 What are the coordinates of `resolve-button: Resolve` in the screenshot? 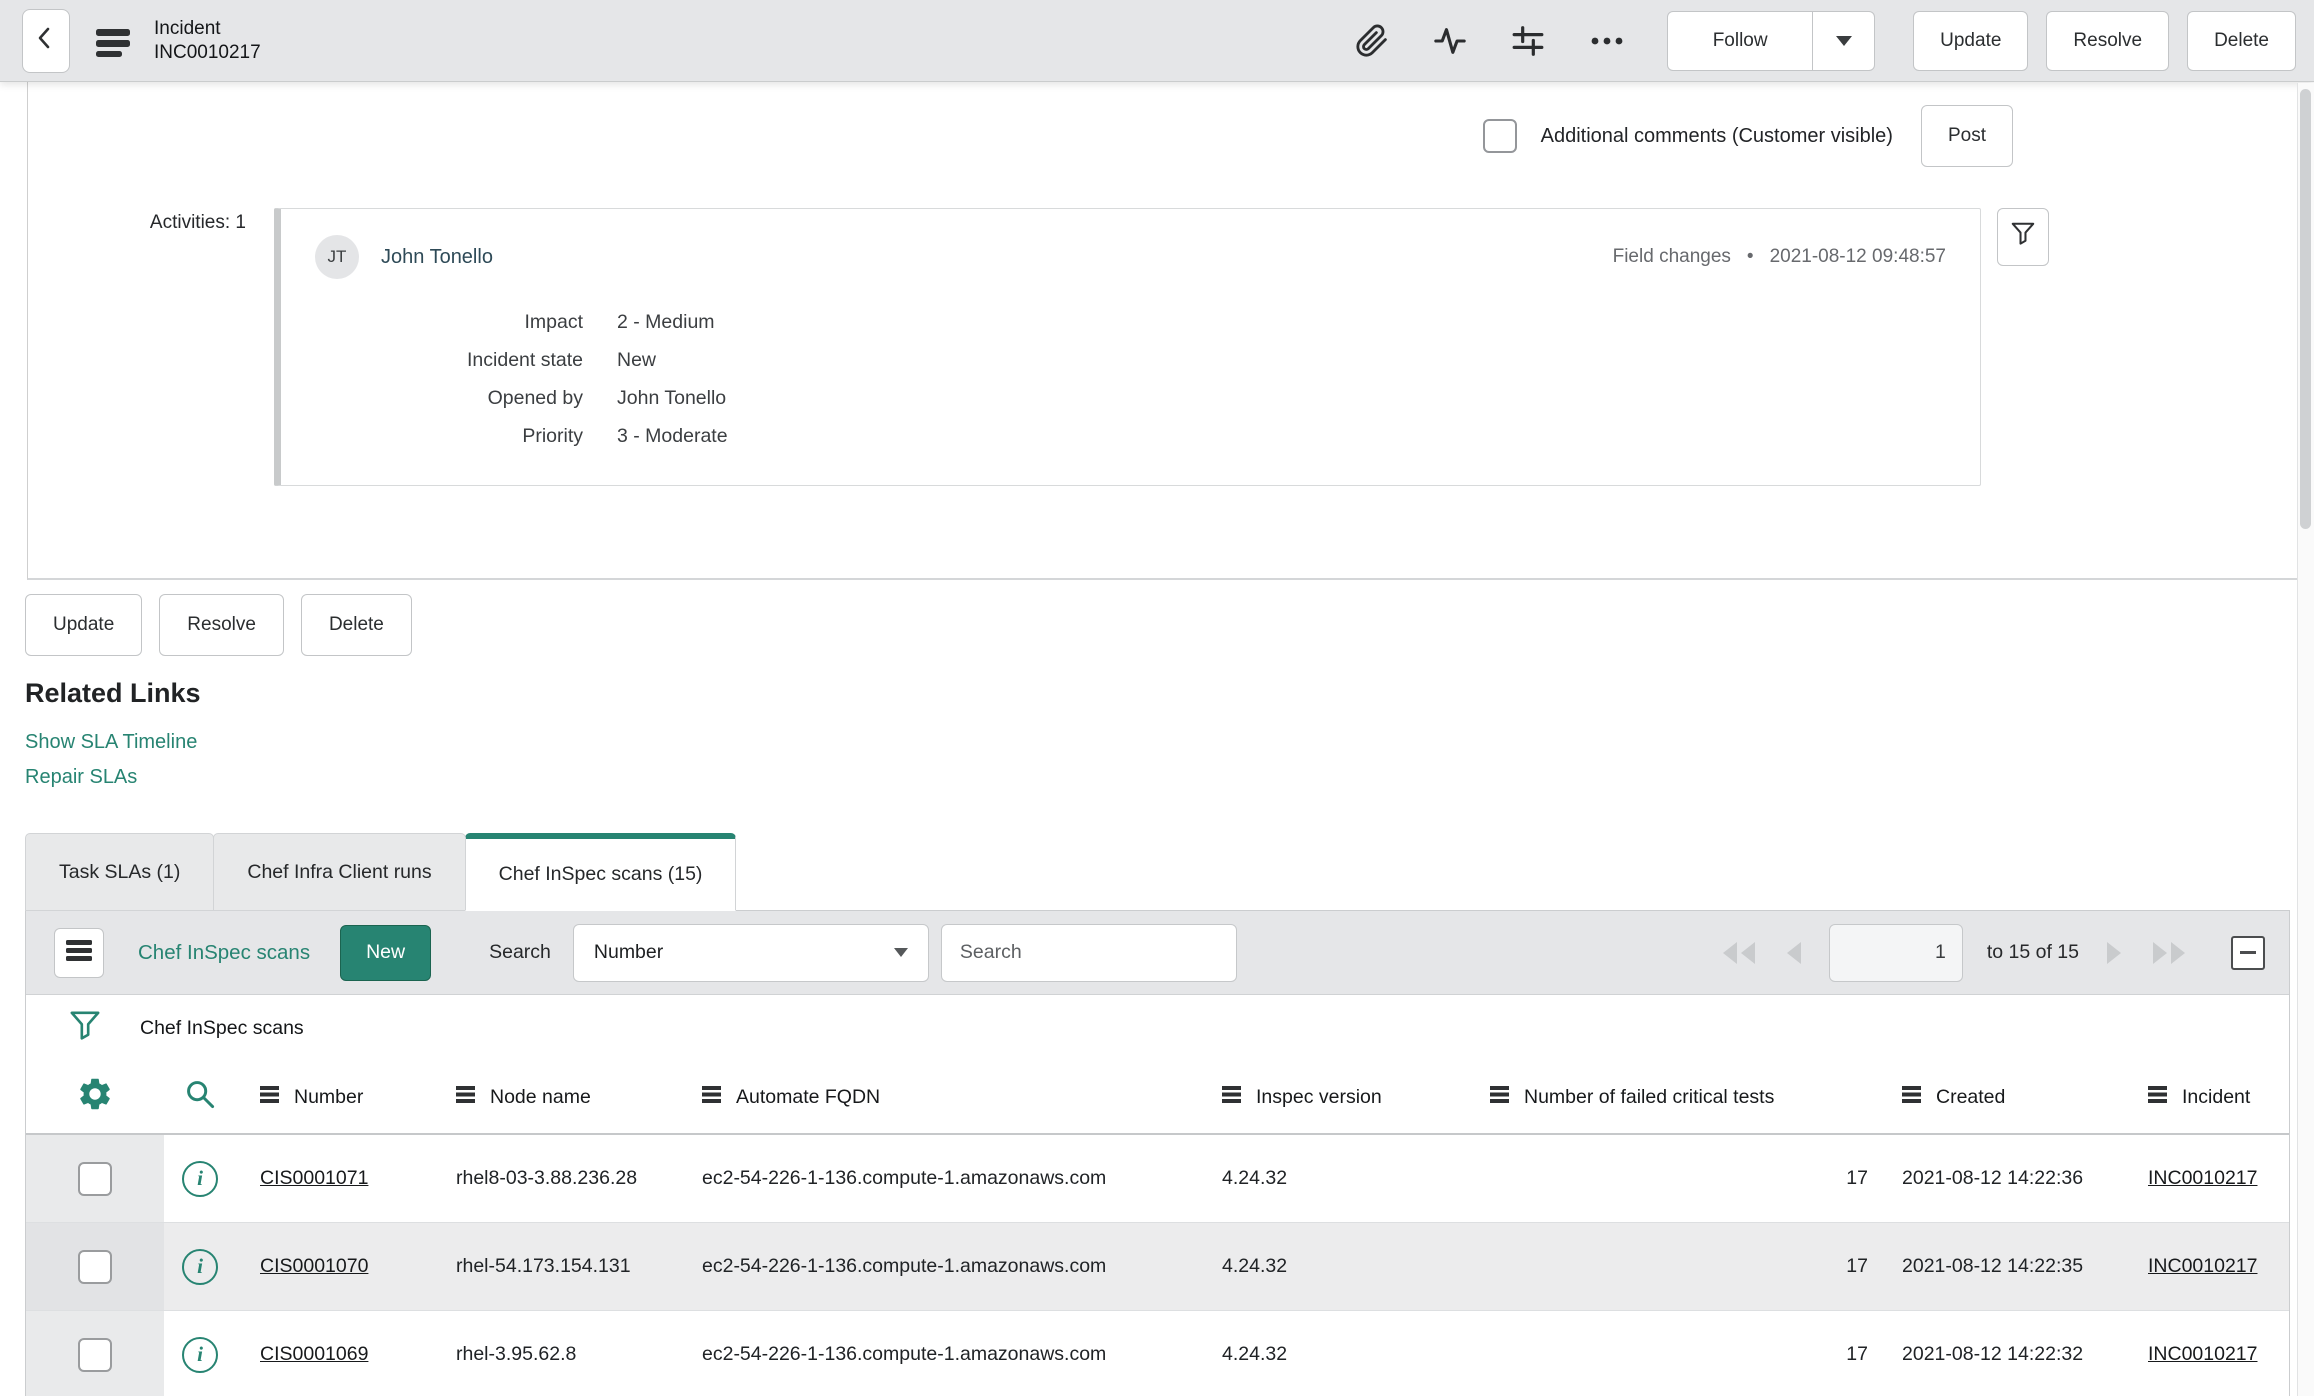 It's located at (221, 625).